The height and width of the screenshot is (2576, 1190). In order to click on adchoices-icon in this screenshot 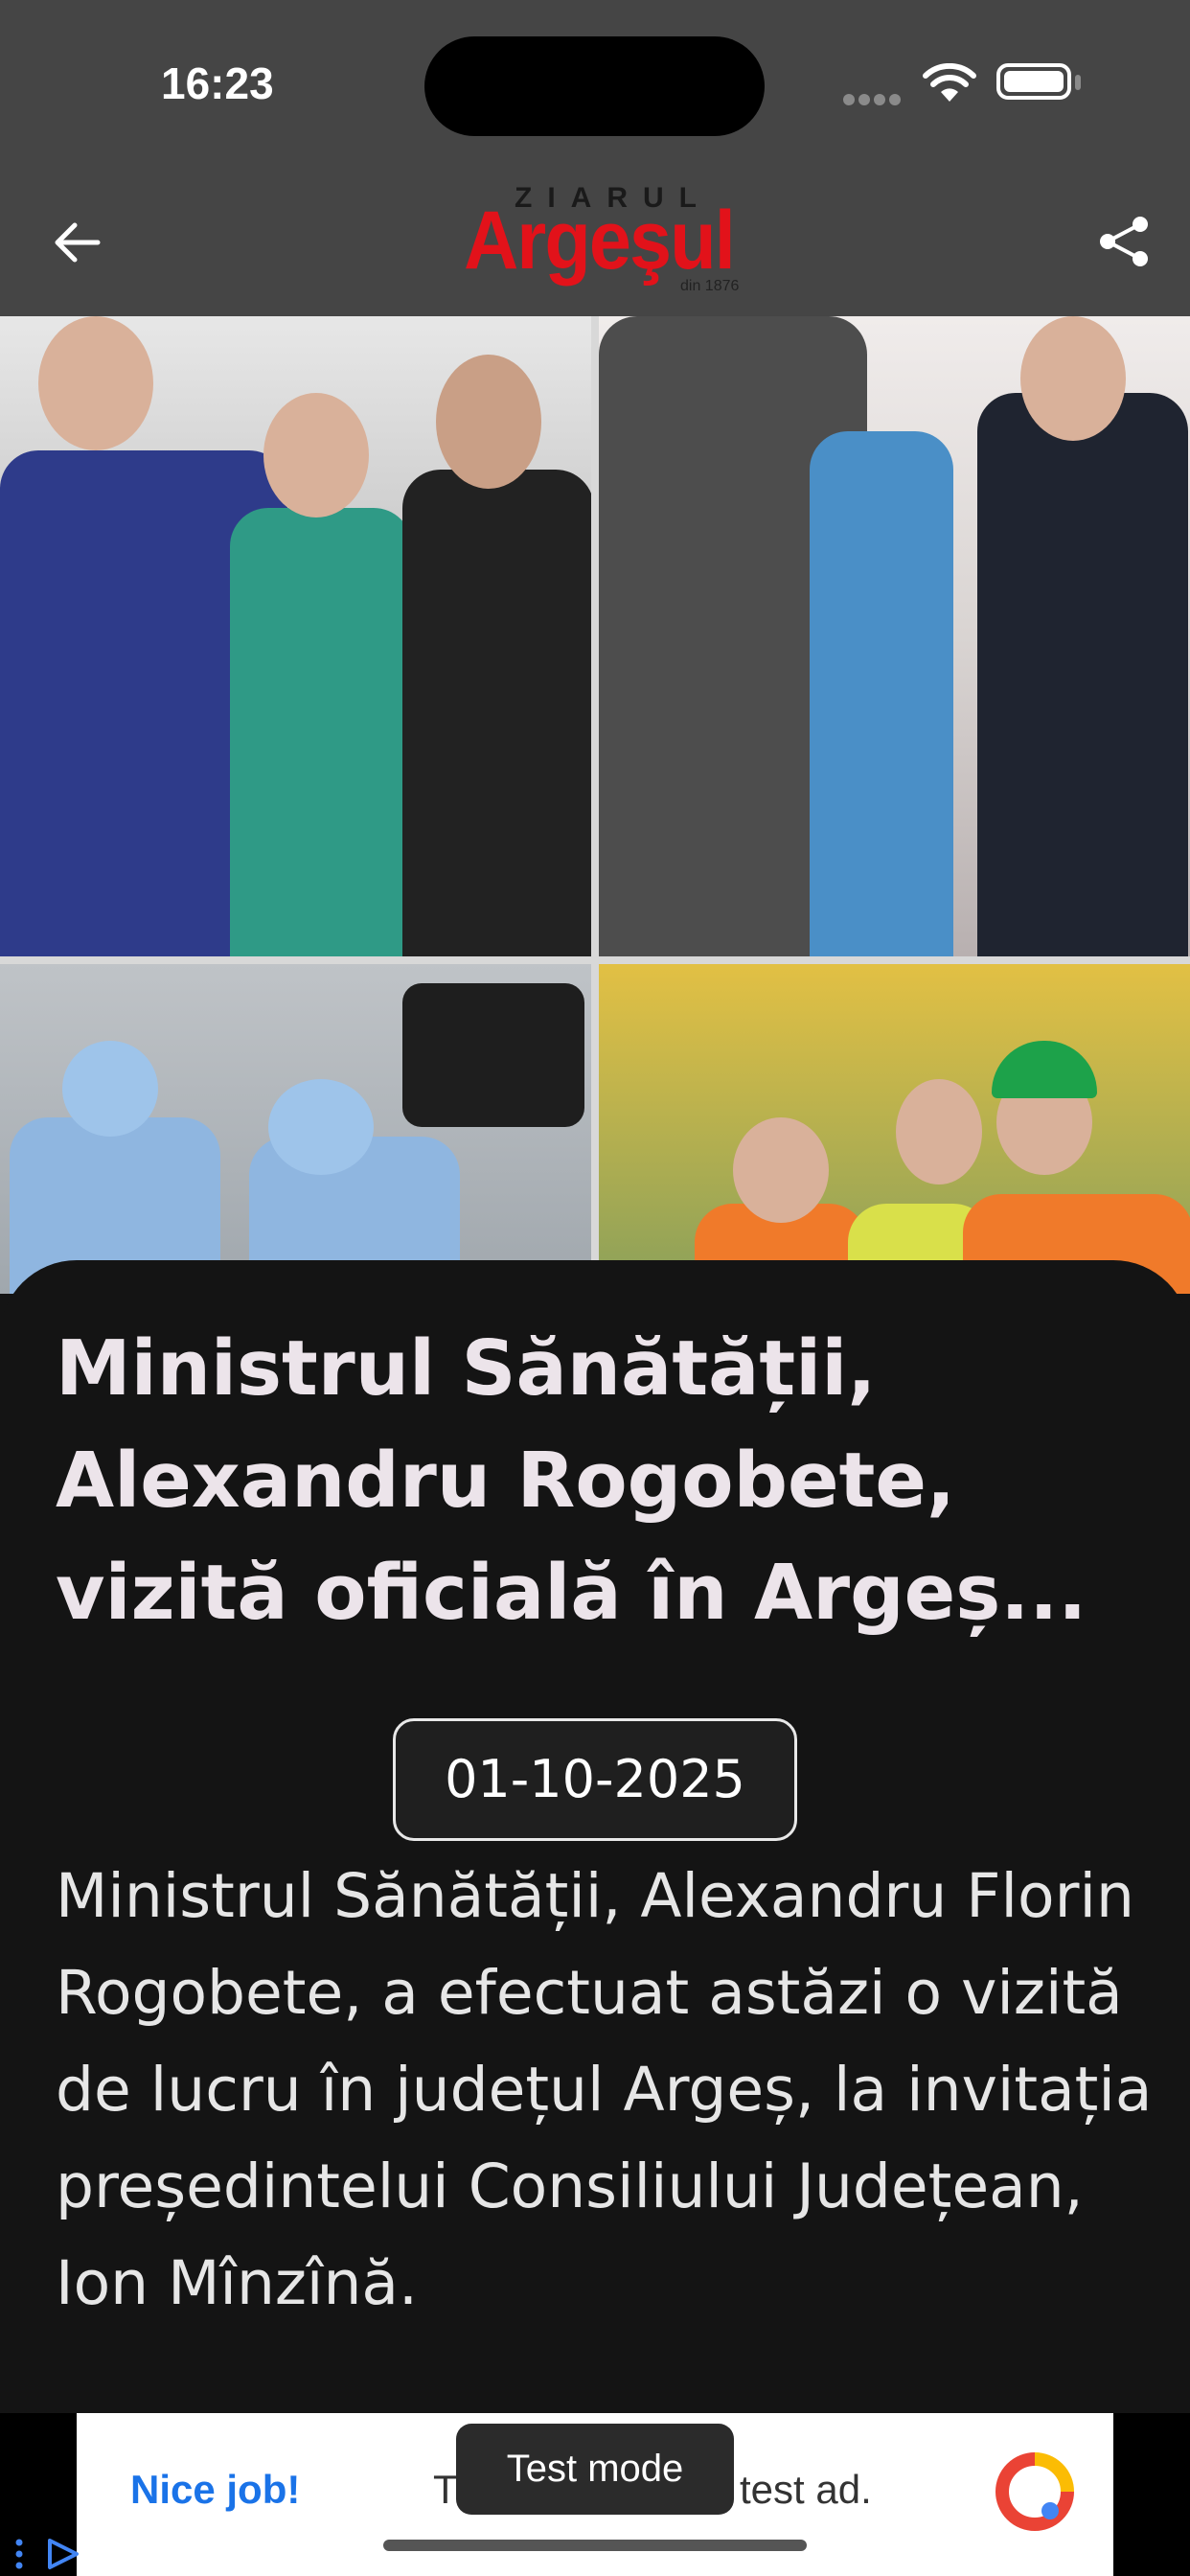, I will do `click(46, 2554)`.